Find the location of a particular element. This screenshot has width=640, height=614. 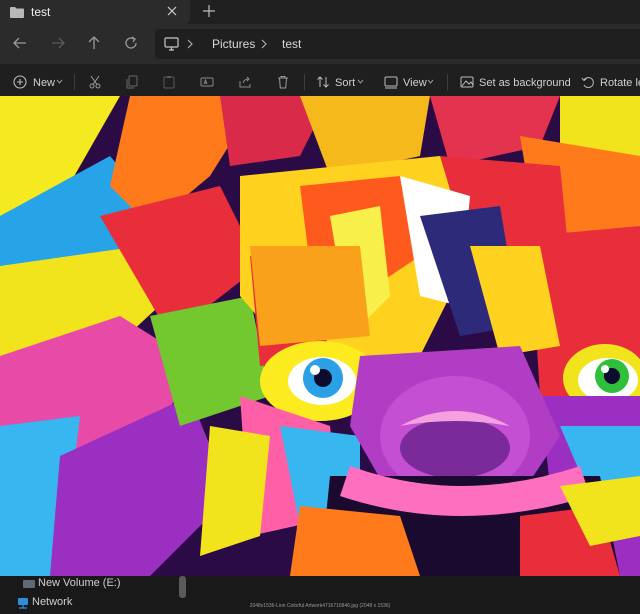

breadcrumb-pictures: Pictures is located at coordinates (233, 44).